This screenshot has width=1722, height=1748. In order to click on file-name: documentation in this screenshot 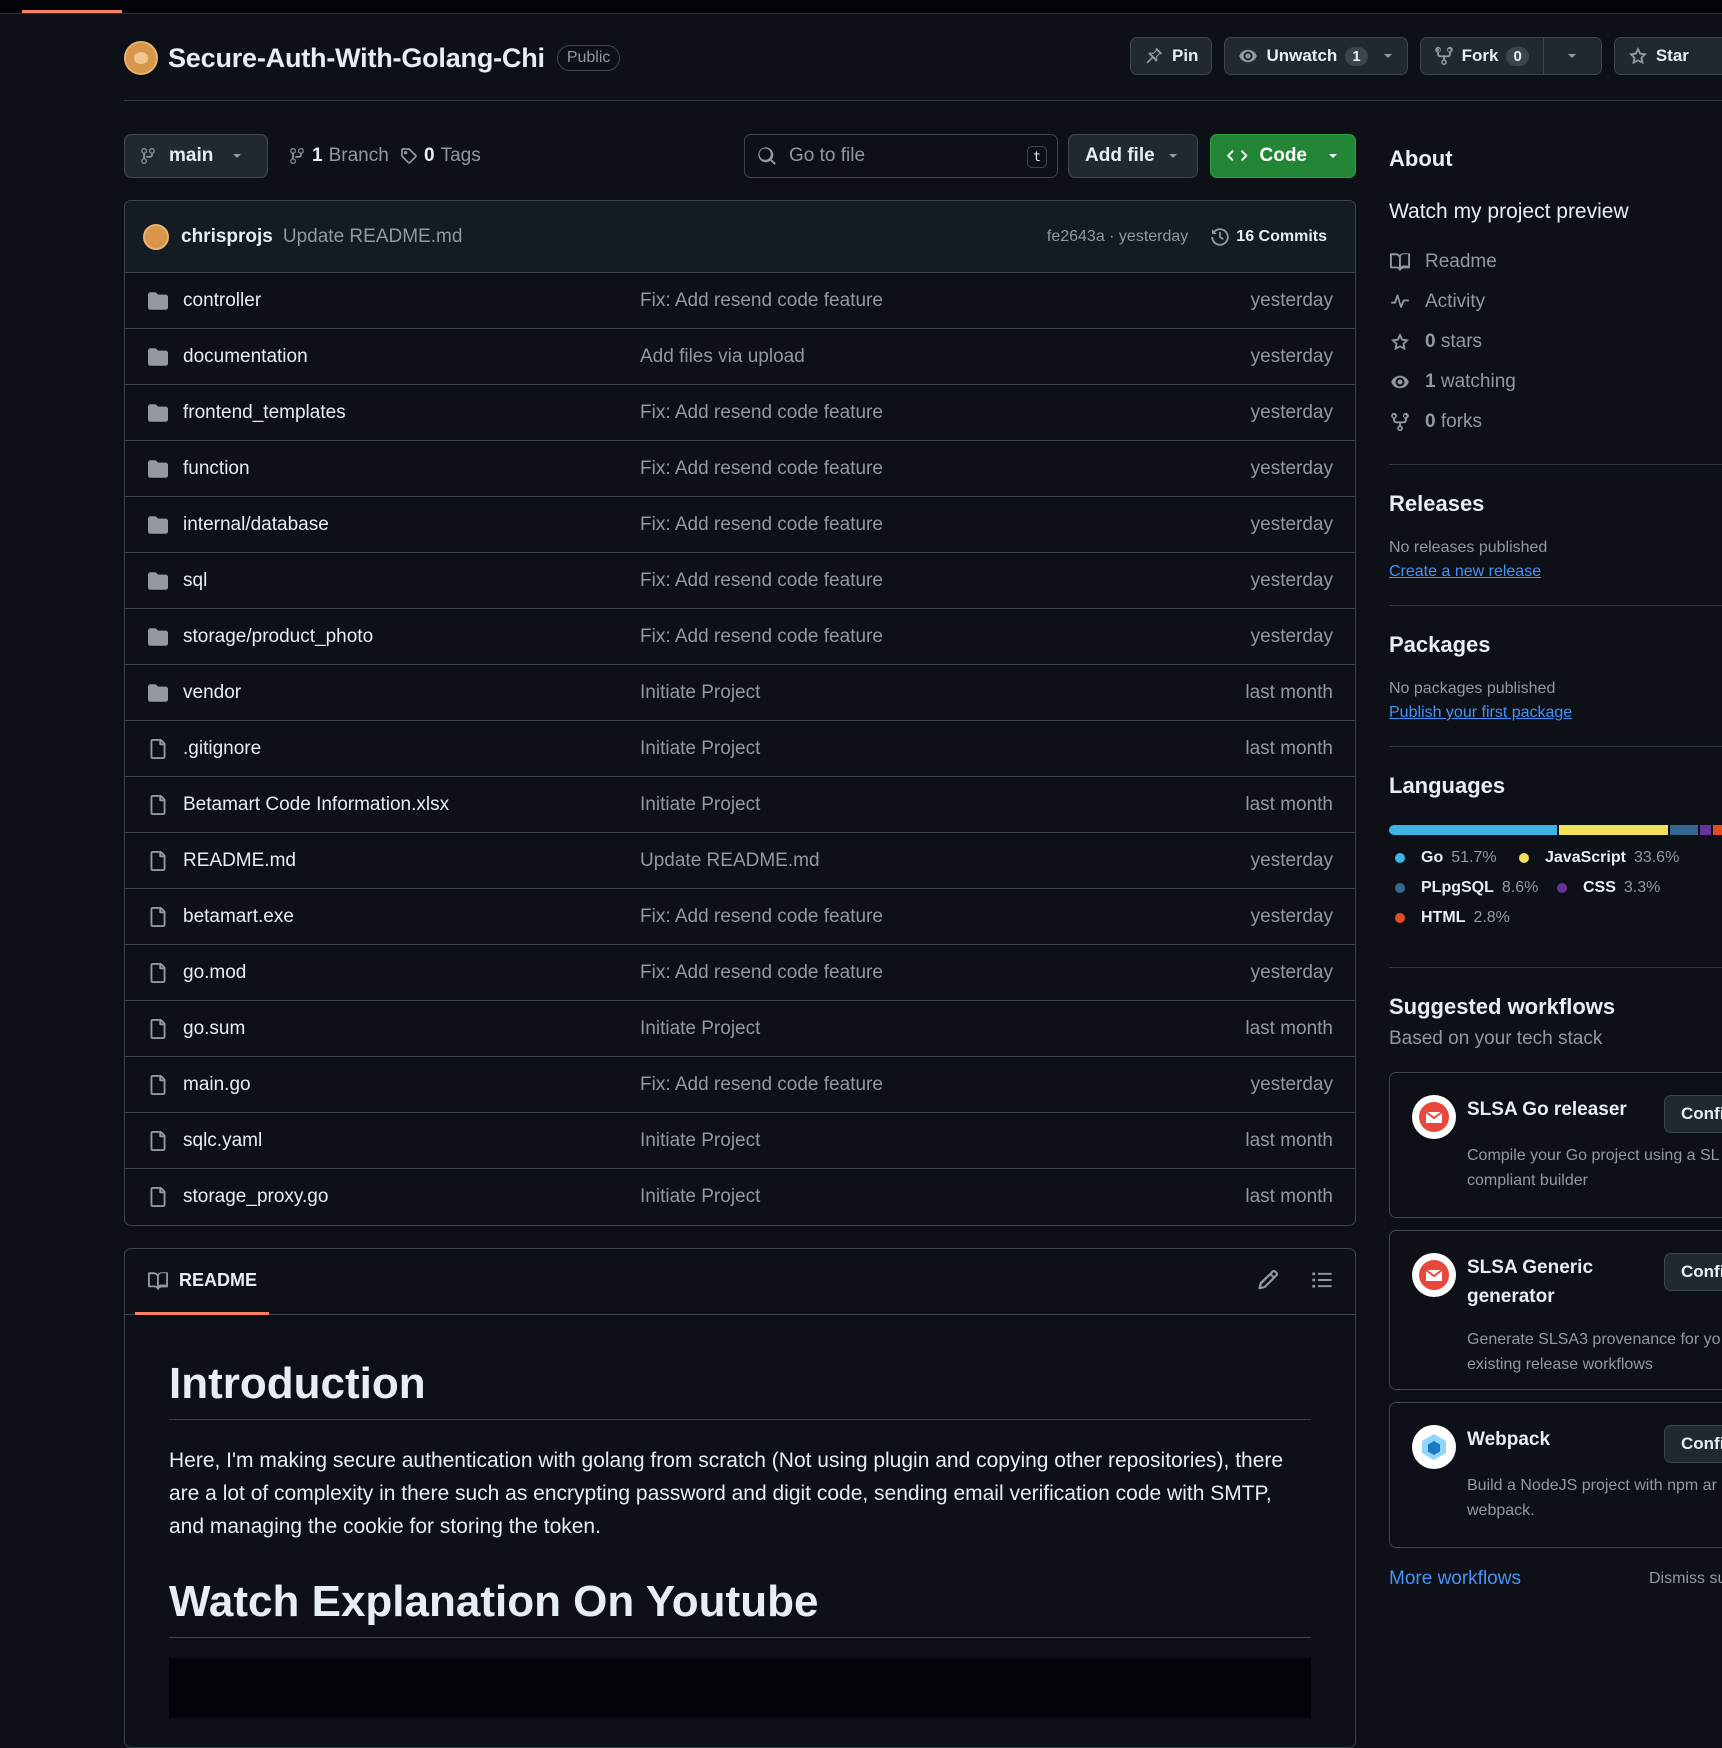, I will do `click(245, 357)`.